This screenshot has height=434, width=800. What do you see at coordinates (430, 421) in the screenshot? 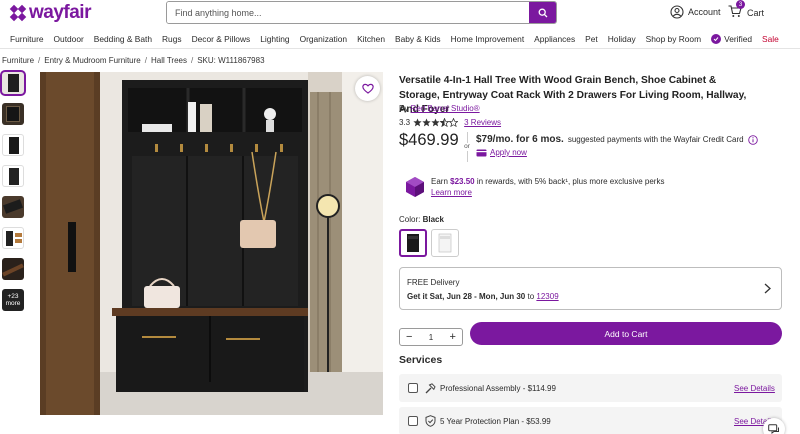
I see `shield-check-icon` at bounding box center [430, 421].